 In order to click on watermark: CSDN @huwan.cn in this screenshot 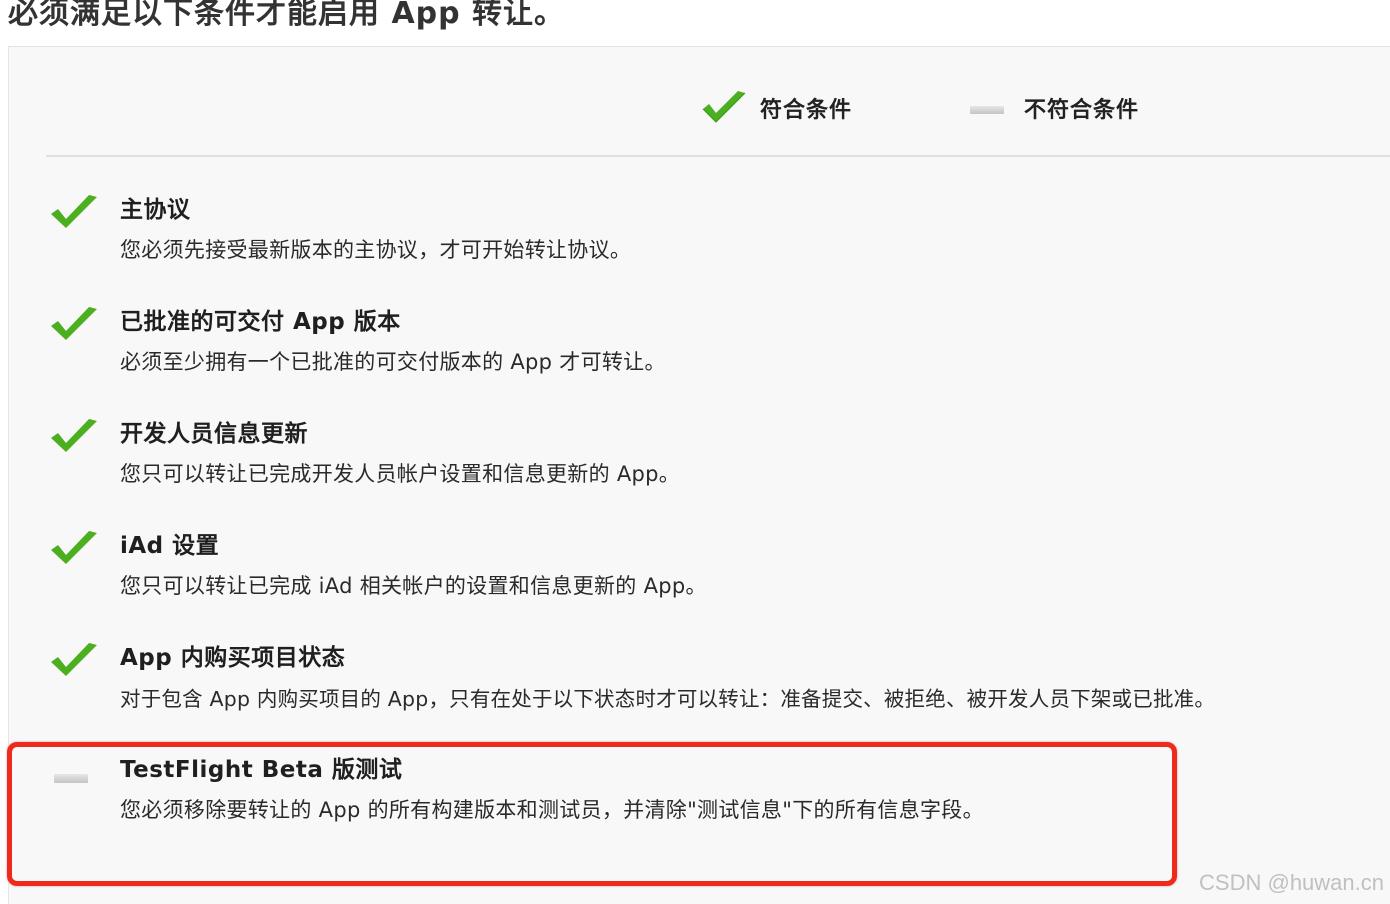, I will do `click(1291, 882)`.